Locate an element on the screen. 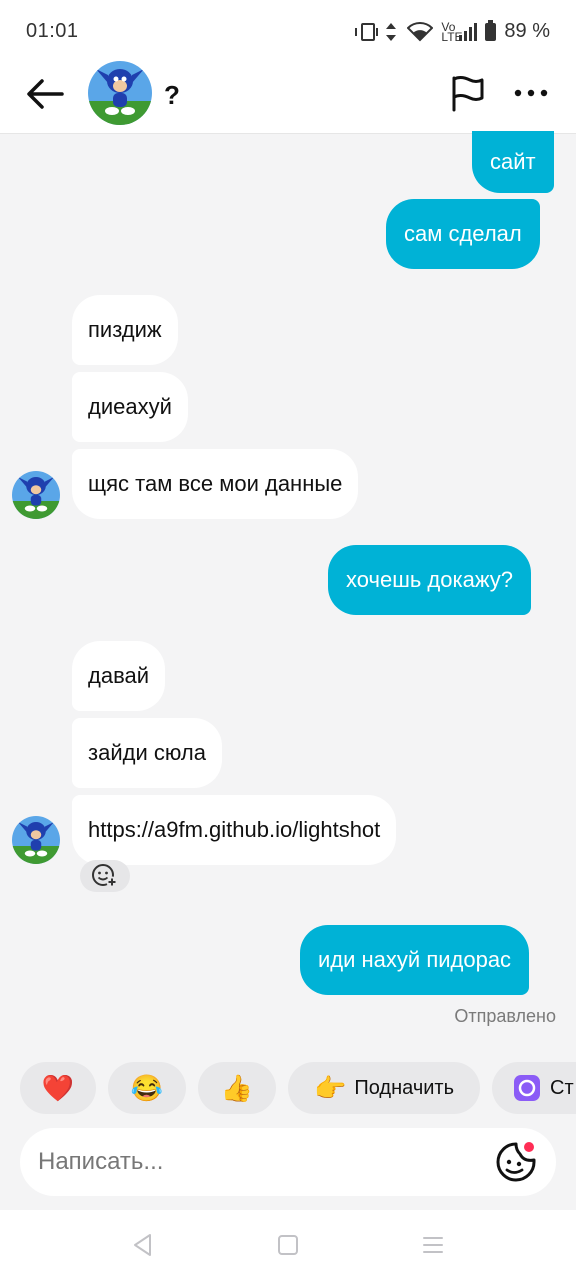  thumbs-up-emoji-icon: 👍 is located at coordinates (237, 1087).